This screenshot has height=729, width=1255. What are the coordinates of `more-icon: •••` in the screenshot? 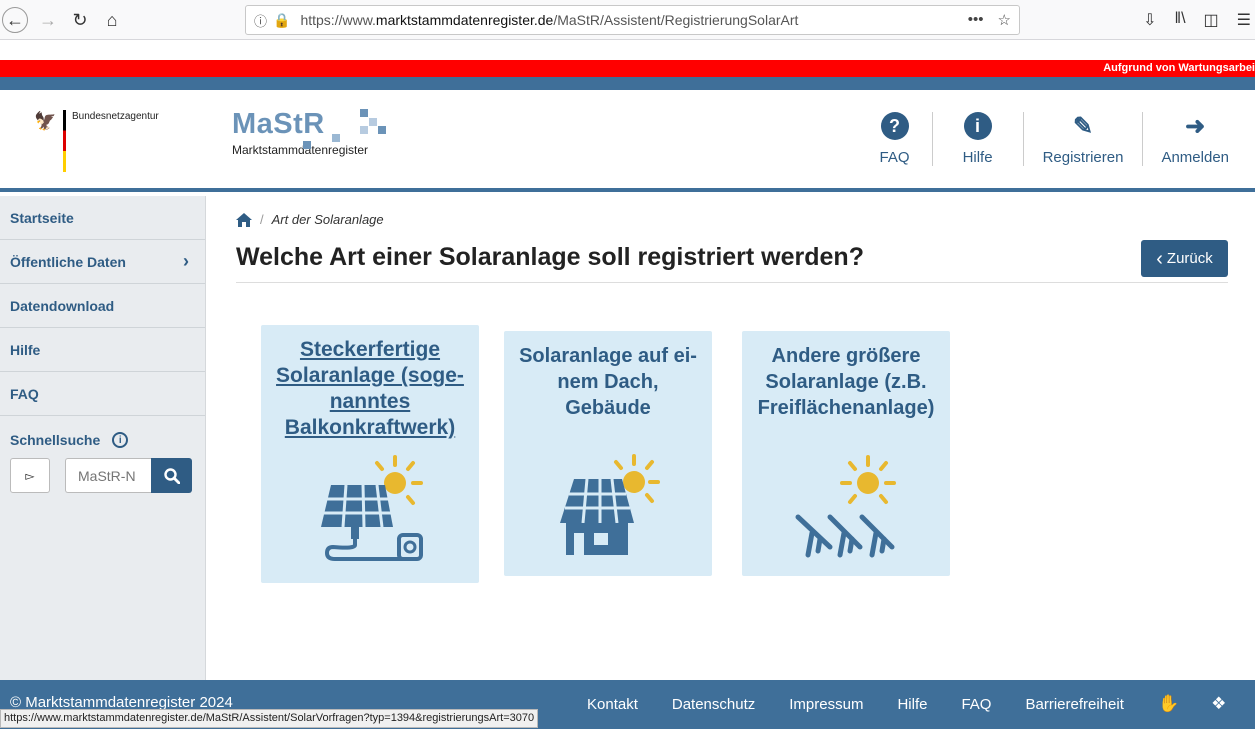 It's located at (976, 20).